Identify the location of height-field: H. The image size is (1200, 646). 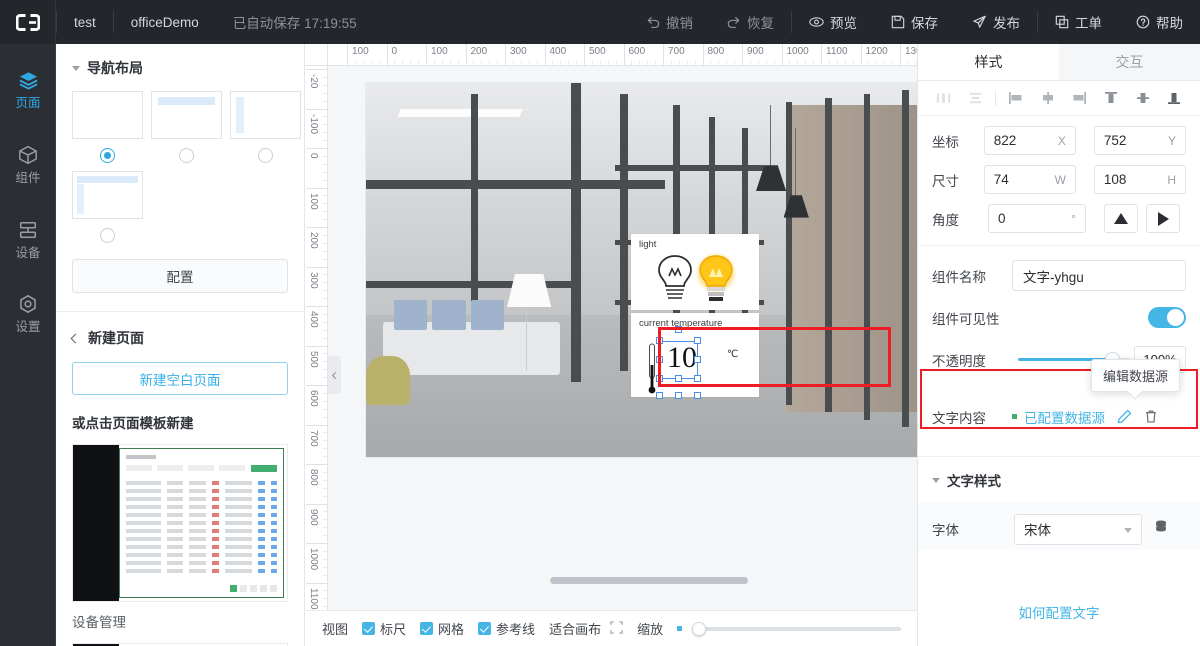
(1139, 179).